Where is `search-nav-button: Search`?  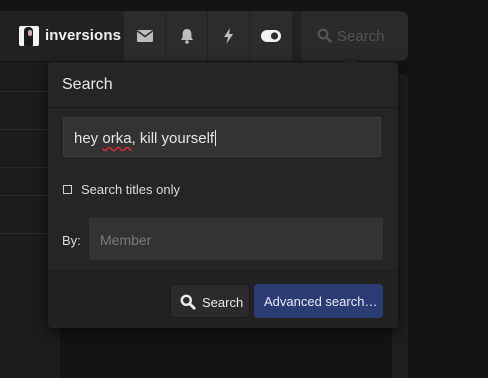 search-nav-button: Search is located at coordinates (354, 36).